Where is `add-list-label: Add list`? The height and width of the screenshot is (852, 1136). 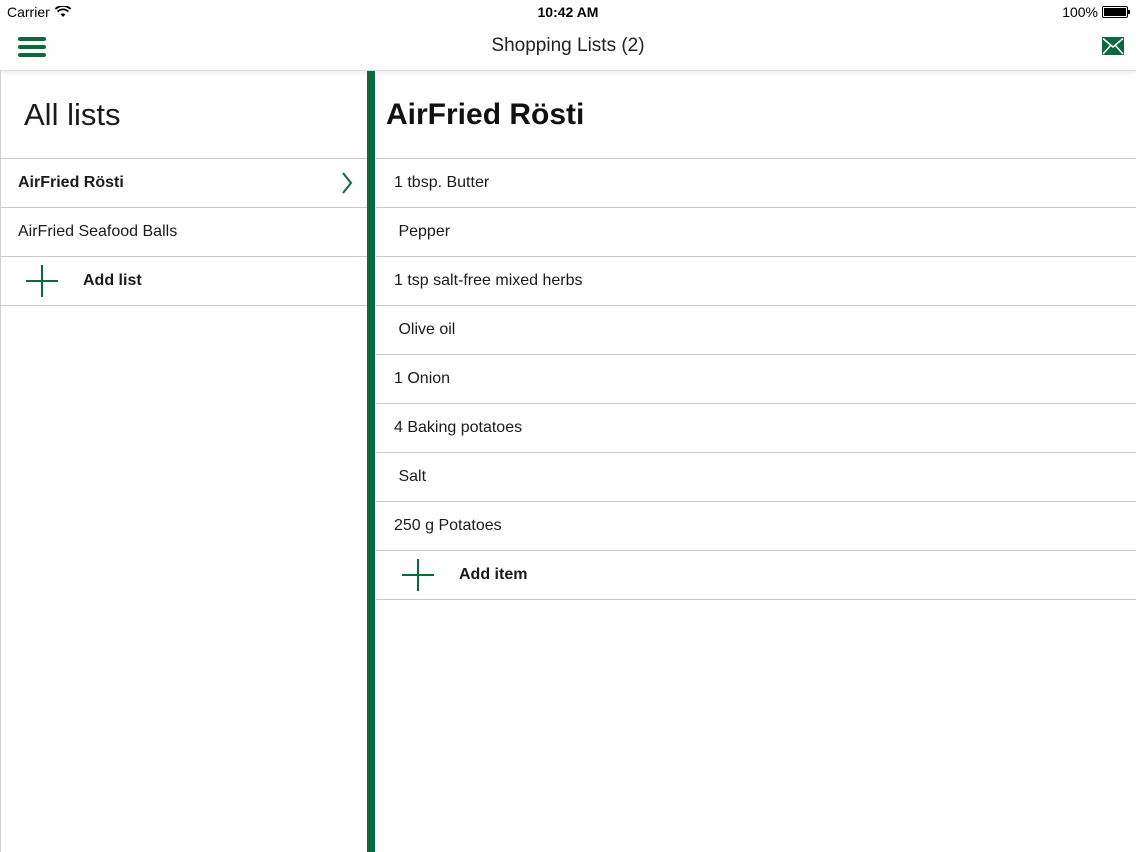 add-list-label: Add list is located at coordinates (112, 280).